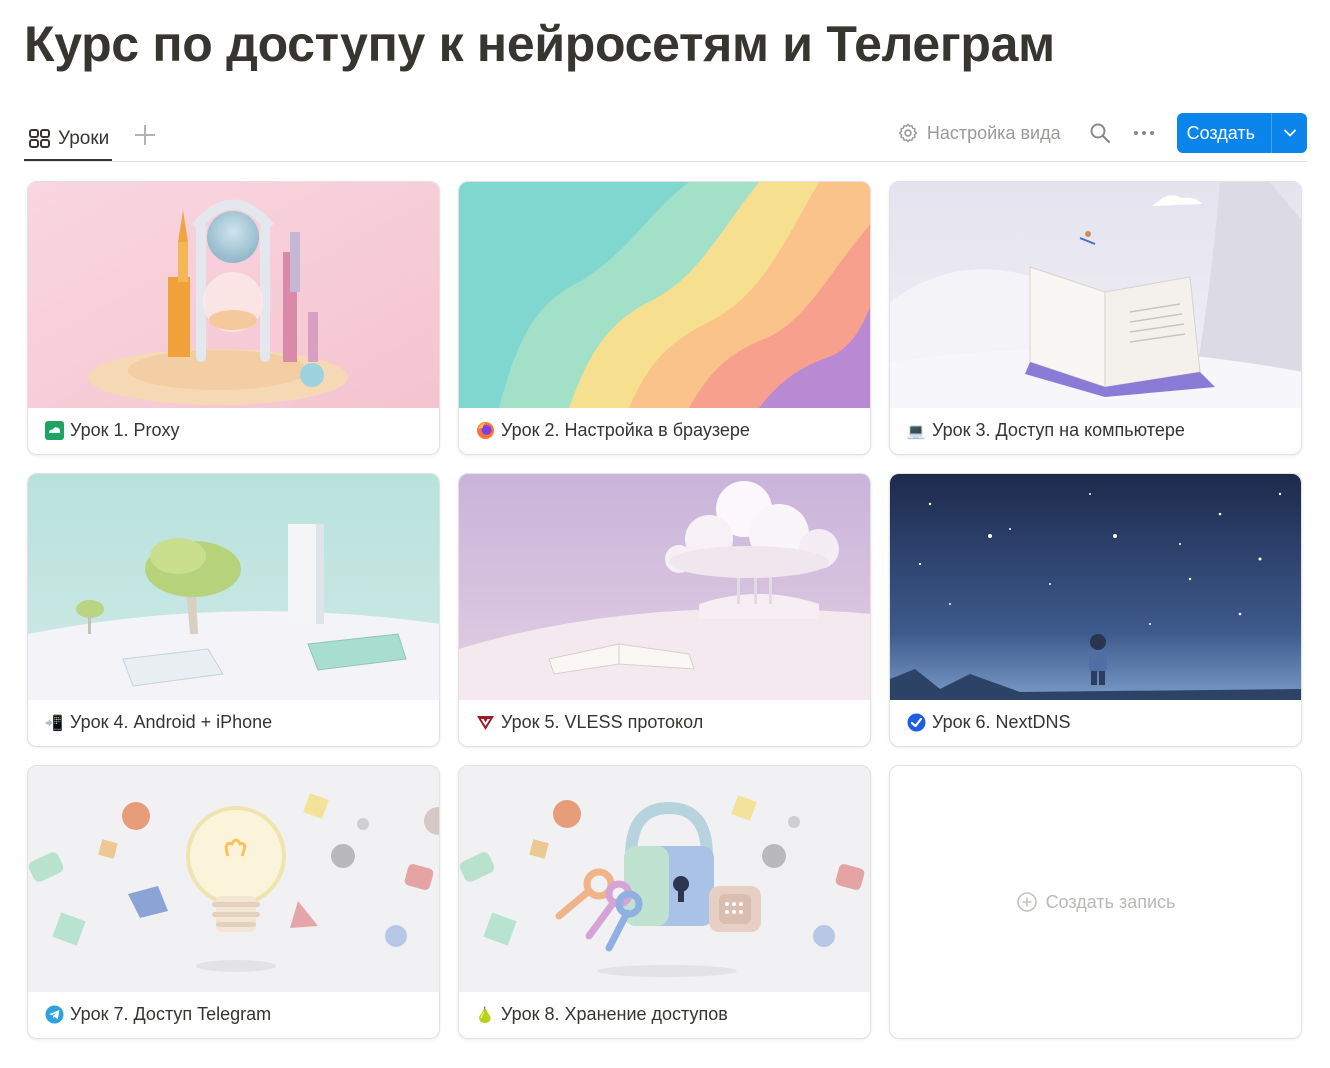 The image size is (1330, 1068). I want to click on new-record-label: Создать запись, so click(1110, 901).